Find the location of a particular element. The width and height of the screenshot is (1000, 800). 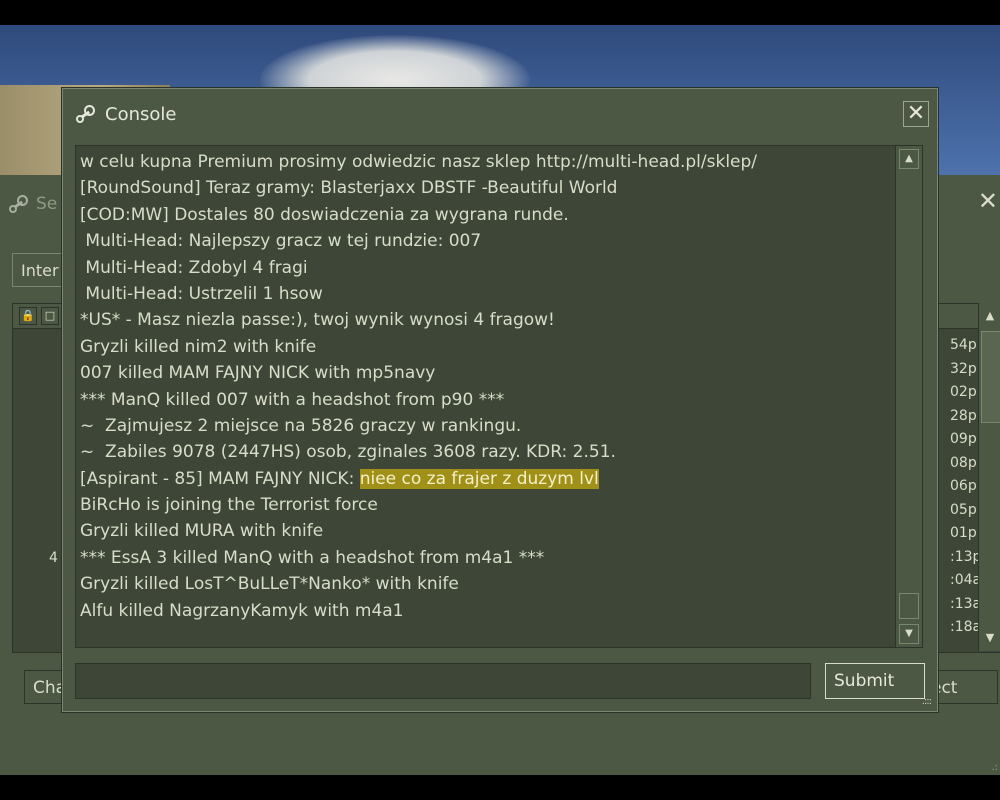

lock-icon: 🔒 is located at coordinates (28, 316).